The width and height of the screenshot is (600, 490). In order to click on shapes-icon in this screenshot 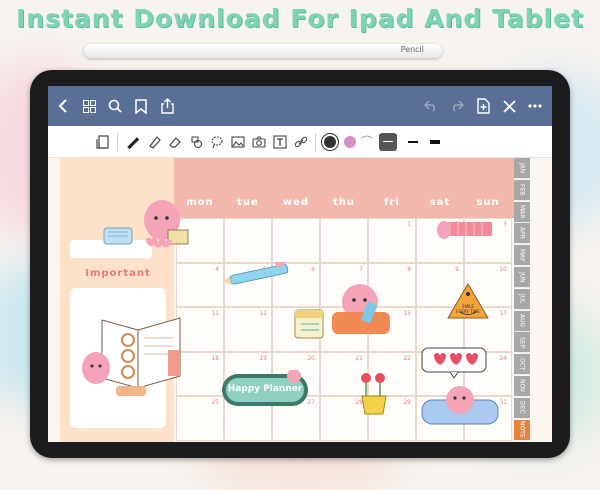, I will do `click(195, 142)`.